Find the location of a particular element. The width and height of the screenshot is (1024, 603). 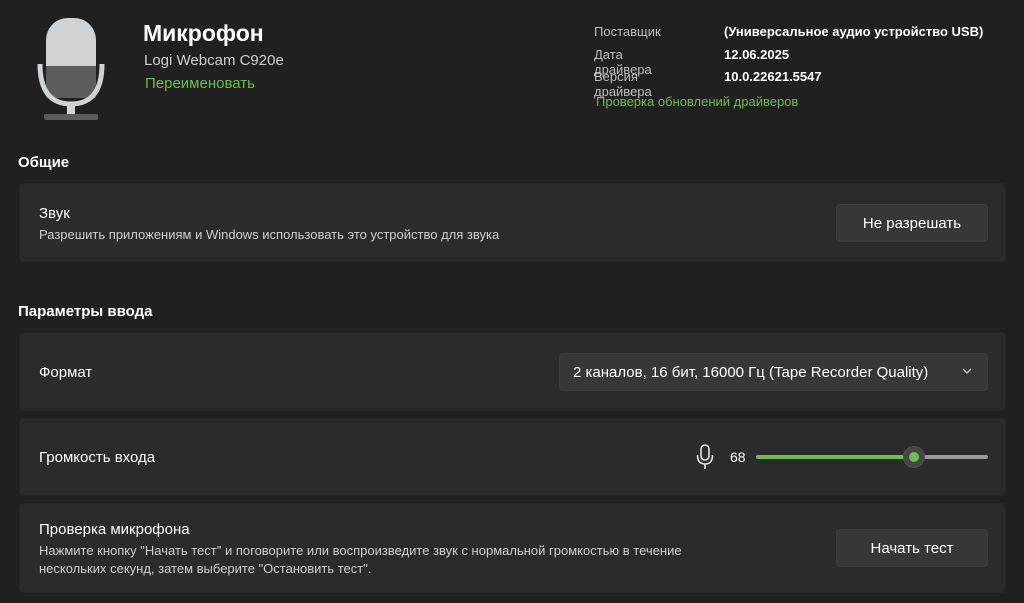

section-title-general: Общие is located at coordinates (44, 162).